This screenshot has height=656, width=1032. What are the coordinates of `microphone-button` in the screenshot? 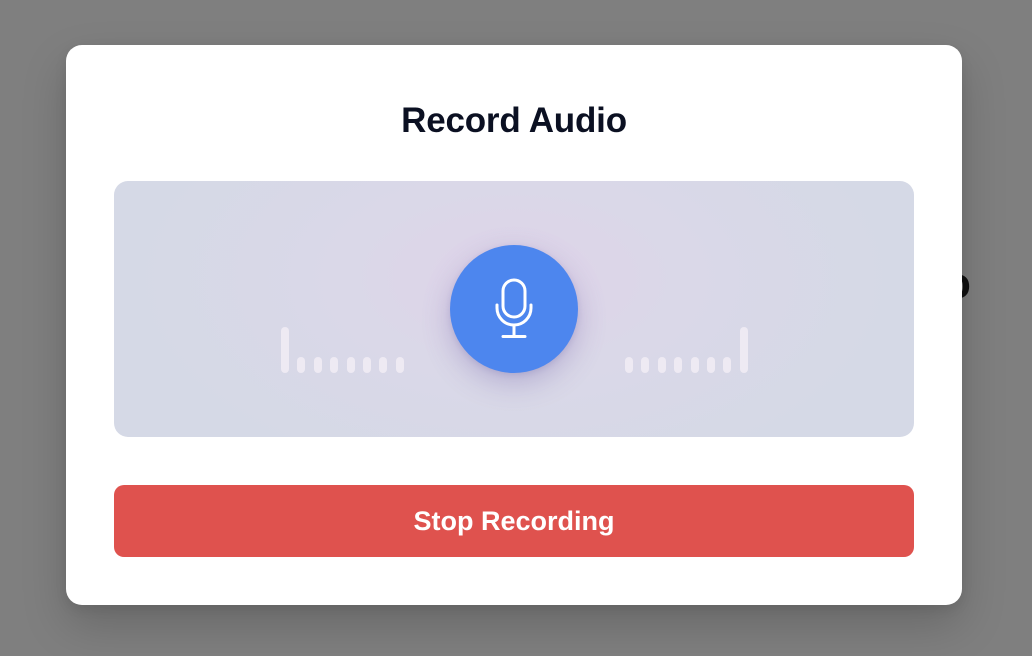 It's located at (514, 309).